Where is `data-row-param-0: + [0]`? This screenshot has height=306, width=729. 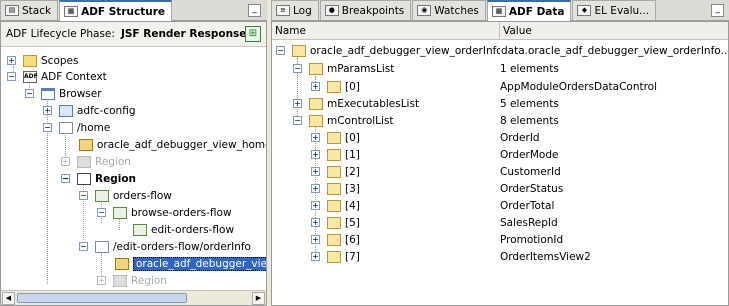
data-row-param-0: + [0] is located at coordinates (335, 86).